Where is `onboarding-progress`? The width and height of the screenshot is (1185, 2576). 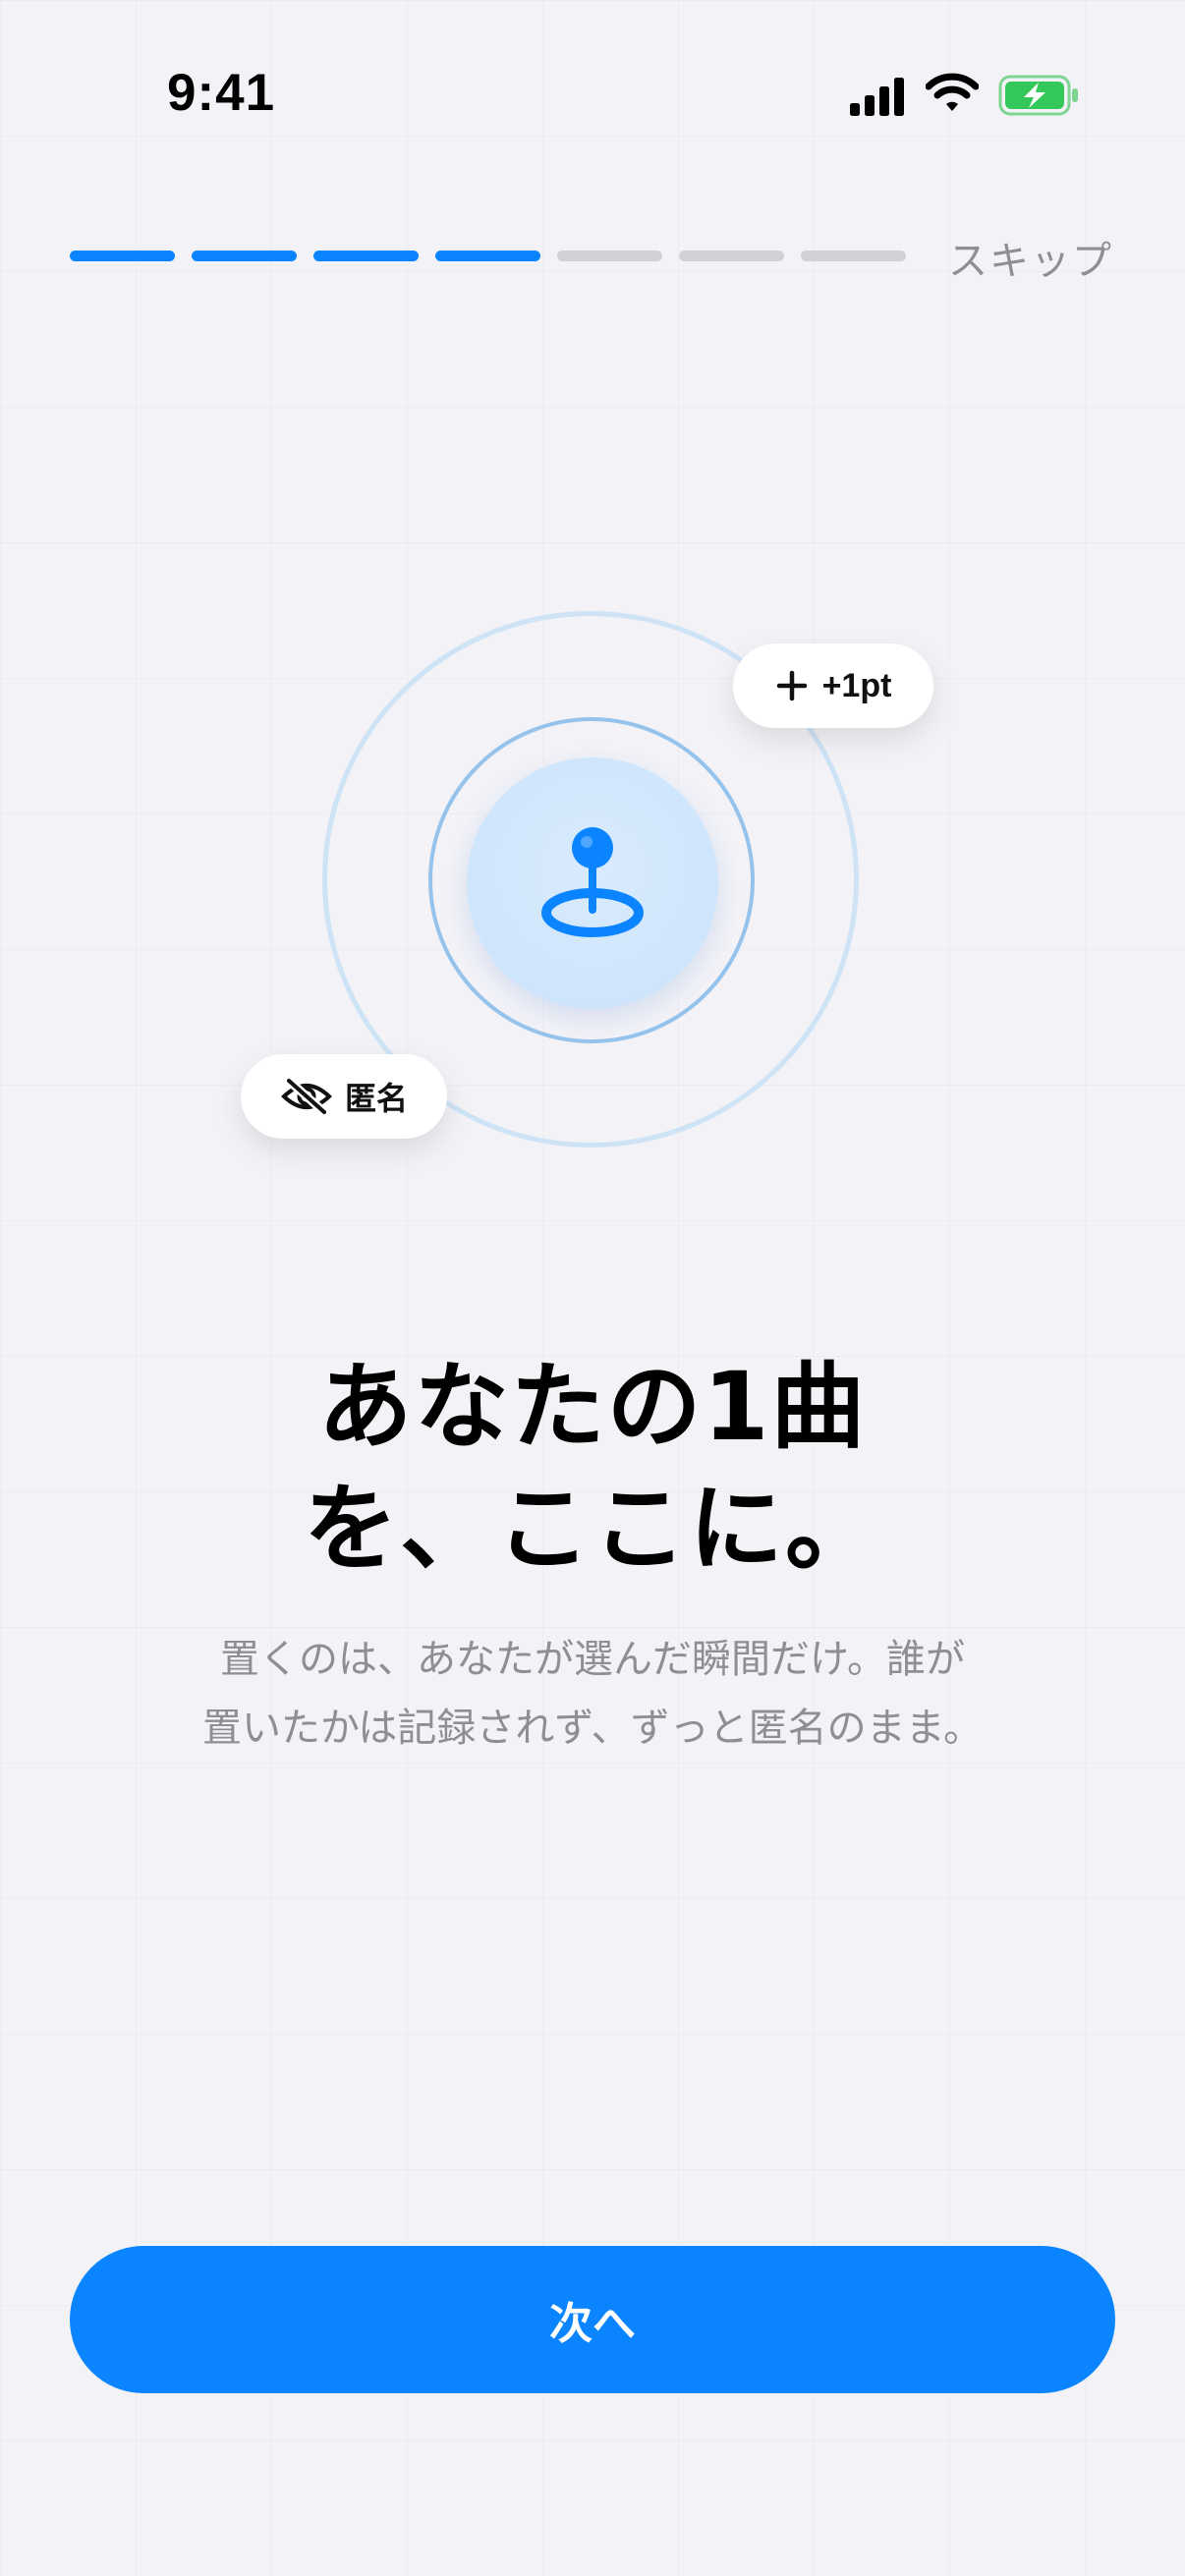
onboarding-progress is located at coordinates (488, 256).